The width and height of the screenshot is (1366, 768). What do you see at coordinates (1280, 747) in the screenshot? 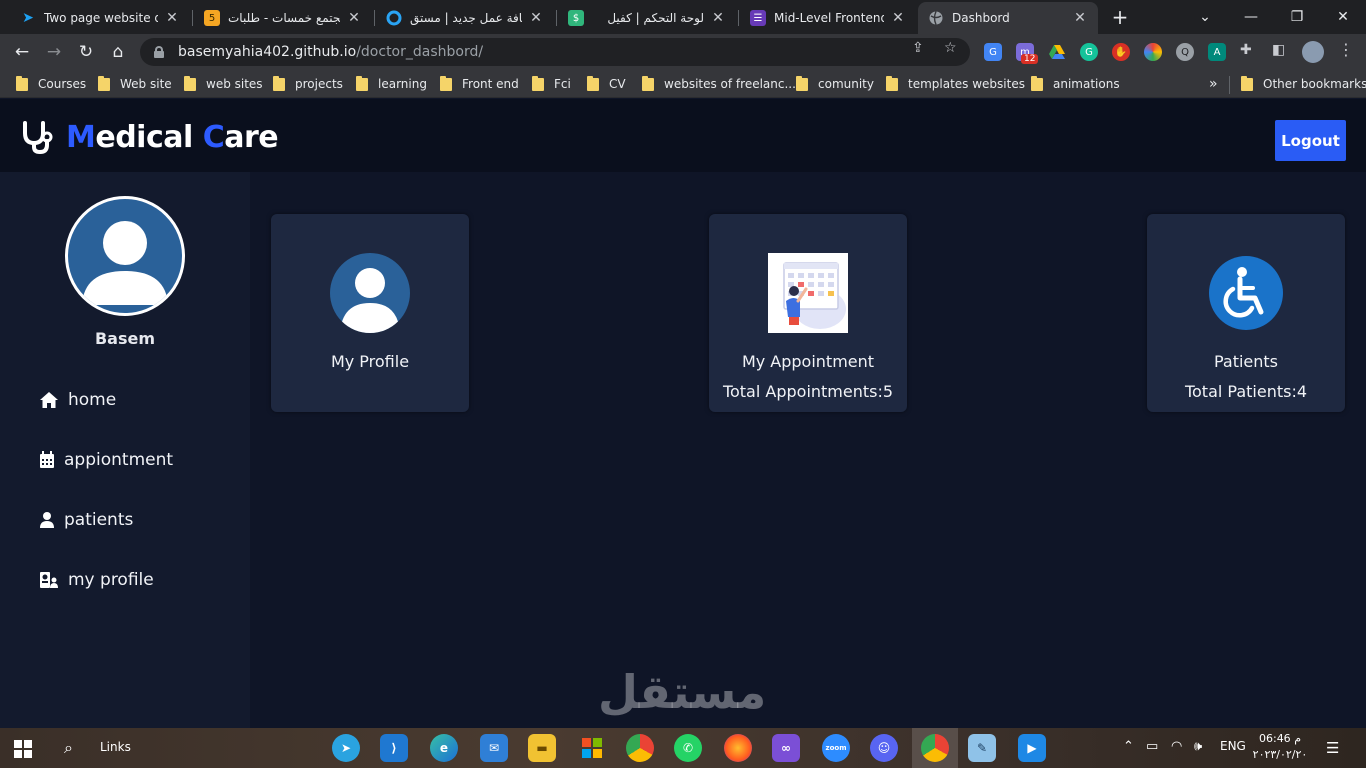
I see `taskbar-clock: 06:46 م ٢٠٢٣/٠٢/٢٠` at bounding box center [1280, 747].